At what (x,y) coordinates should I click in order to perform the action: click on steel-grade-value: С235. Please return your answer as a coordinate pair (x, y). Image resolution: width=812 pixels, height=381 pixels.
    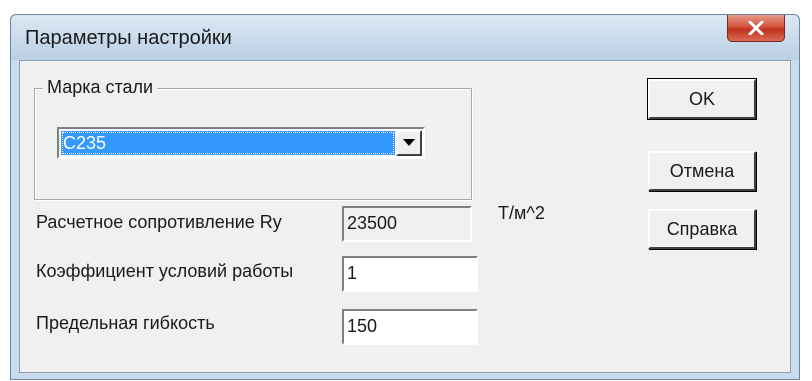
    Looking at the image, I should click on (228, 143).